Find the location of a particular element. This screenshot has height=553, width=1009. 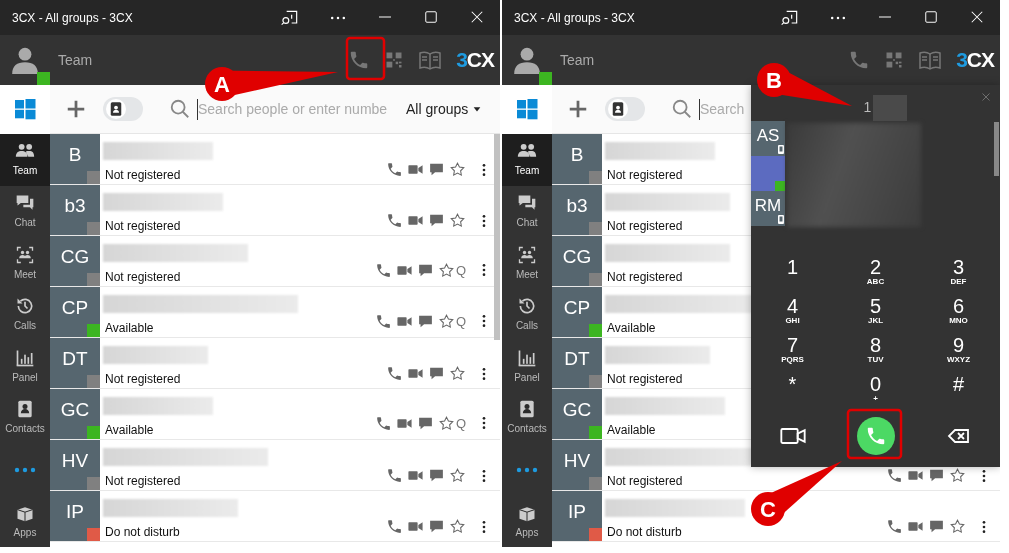

dial-key: 8 TUV is located at coordinates (875, 354).